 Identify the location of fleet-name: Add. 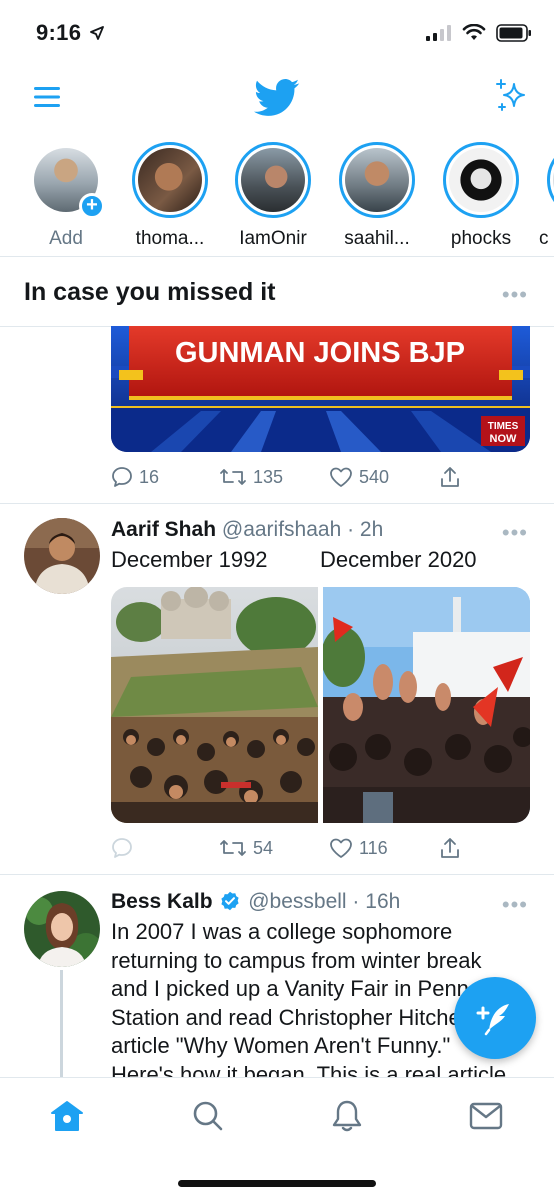
(66, 238).